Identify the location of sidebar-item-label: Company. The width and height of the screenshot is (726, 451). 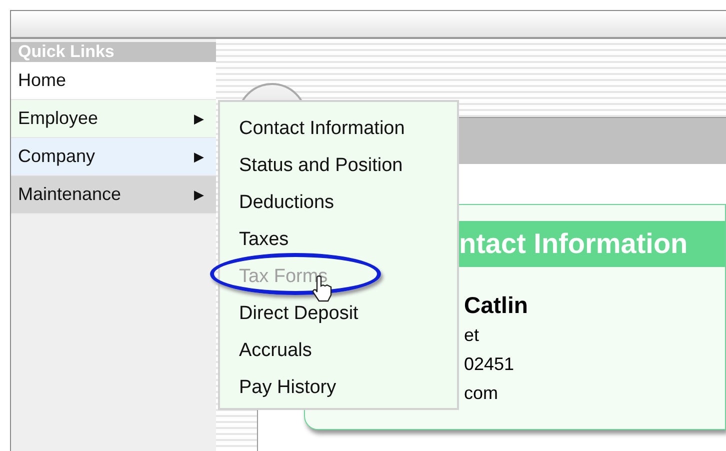
(57, 156).